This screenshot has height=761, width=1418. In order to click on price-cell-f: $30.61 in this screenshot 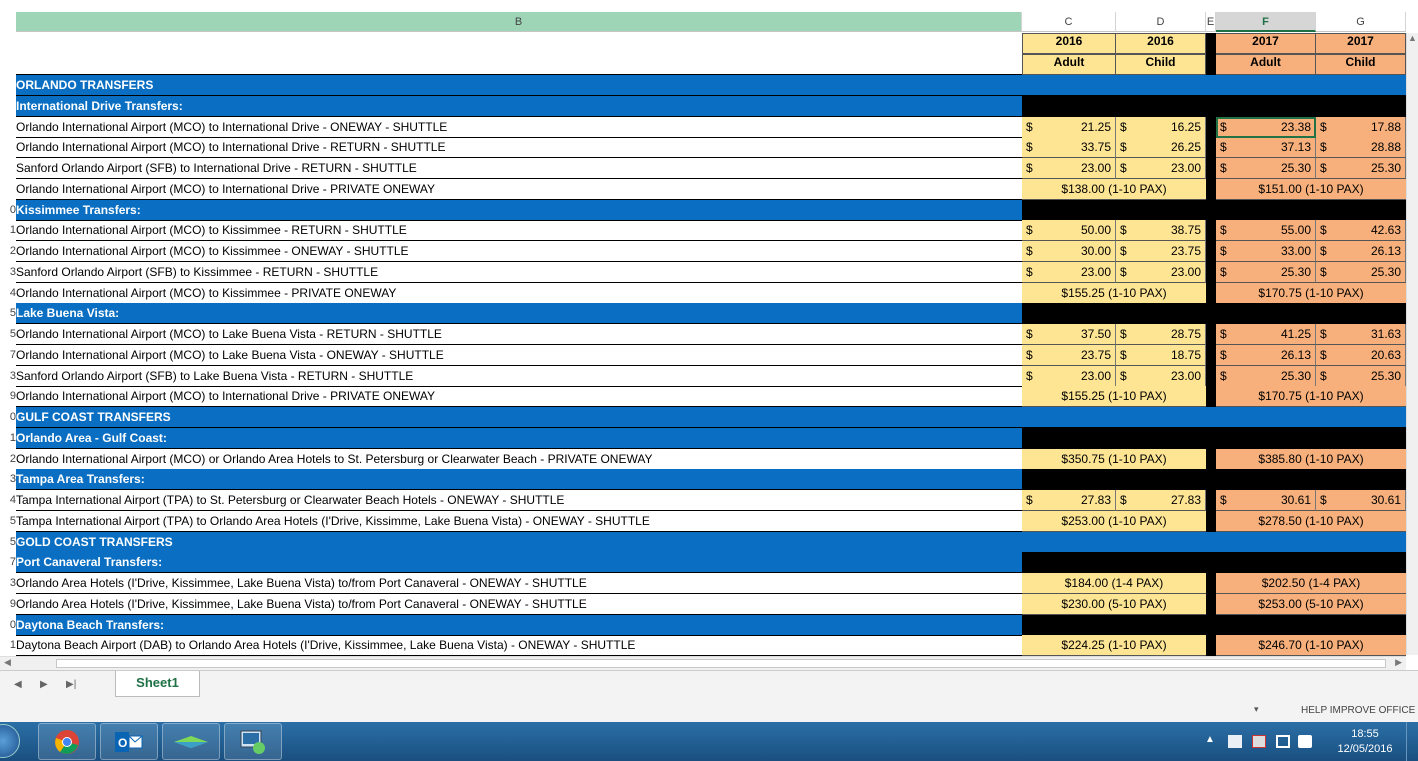, I will do `click(1266, 500)`.